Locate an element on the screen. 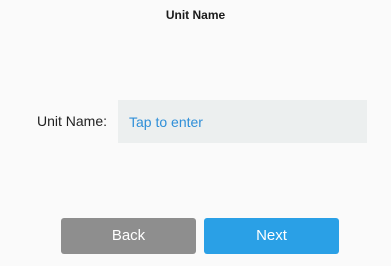 This screenshot has width=391, height=266. page-title: Unit Name is located at coordinates (195, 15).